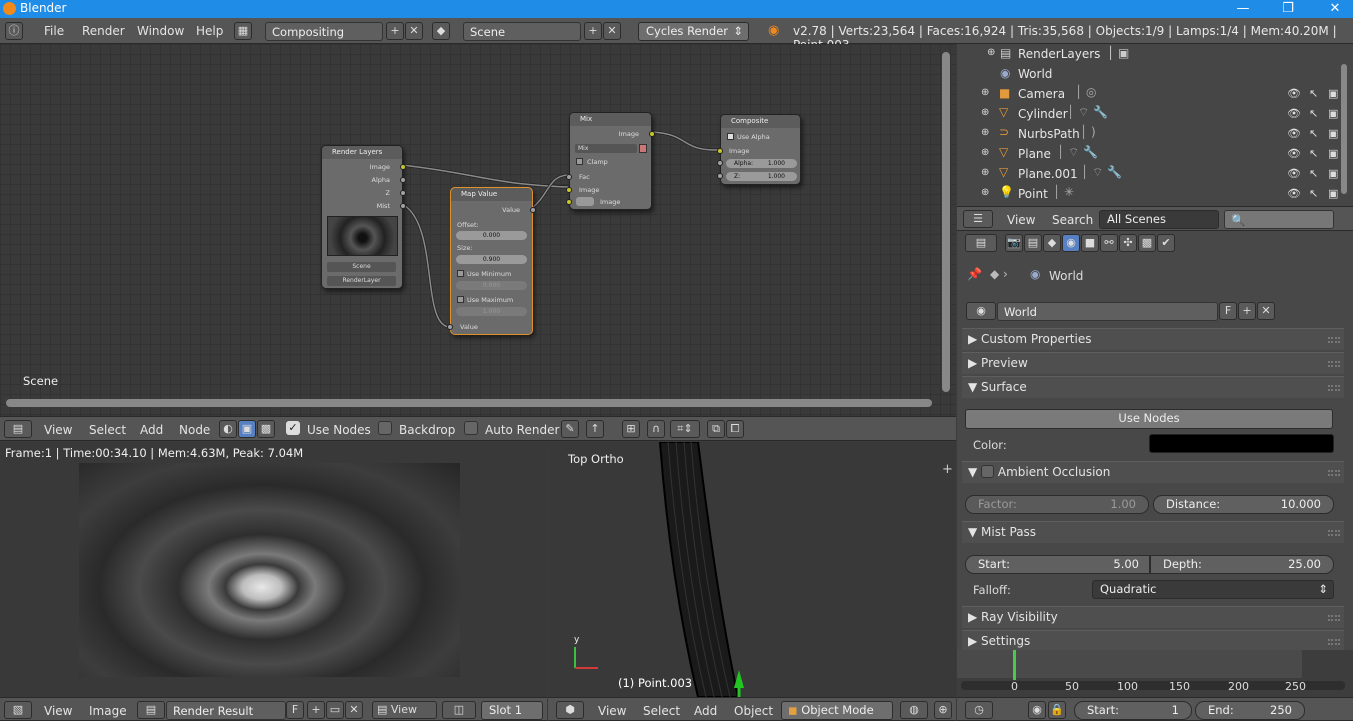 Image resolution: width=1353 pixels, height=721 pixels. Describe the element at coordinates (693, 31) in the screenshot. I see `render-engine-dropdown: Cycles Render ⇕` at that location.